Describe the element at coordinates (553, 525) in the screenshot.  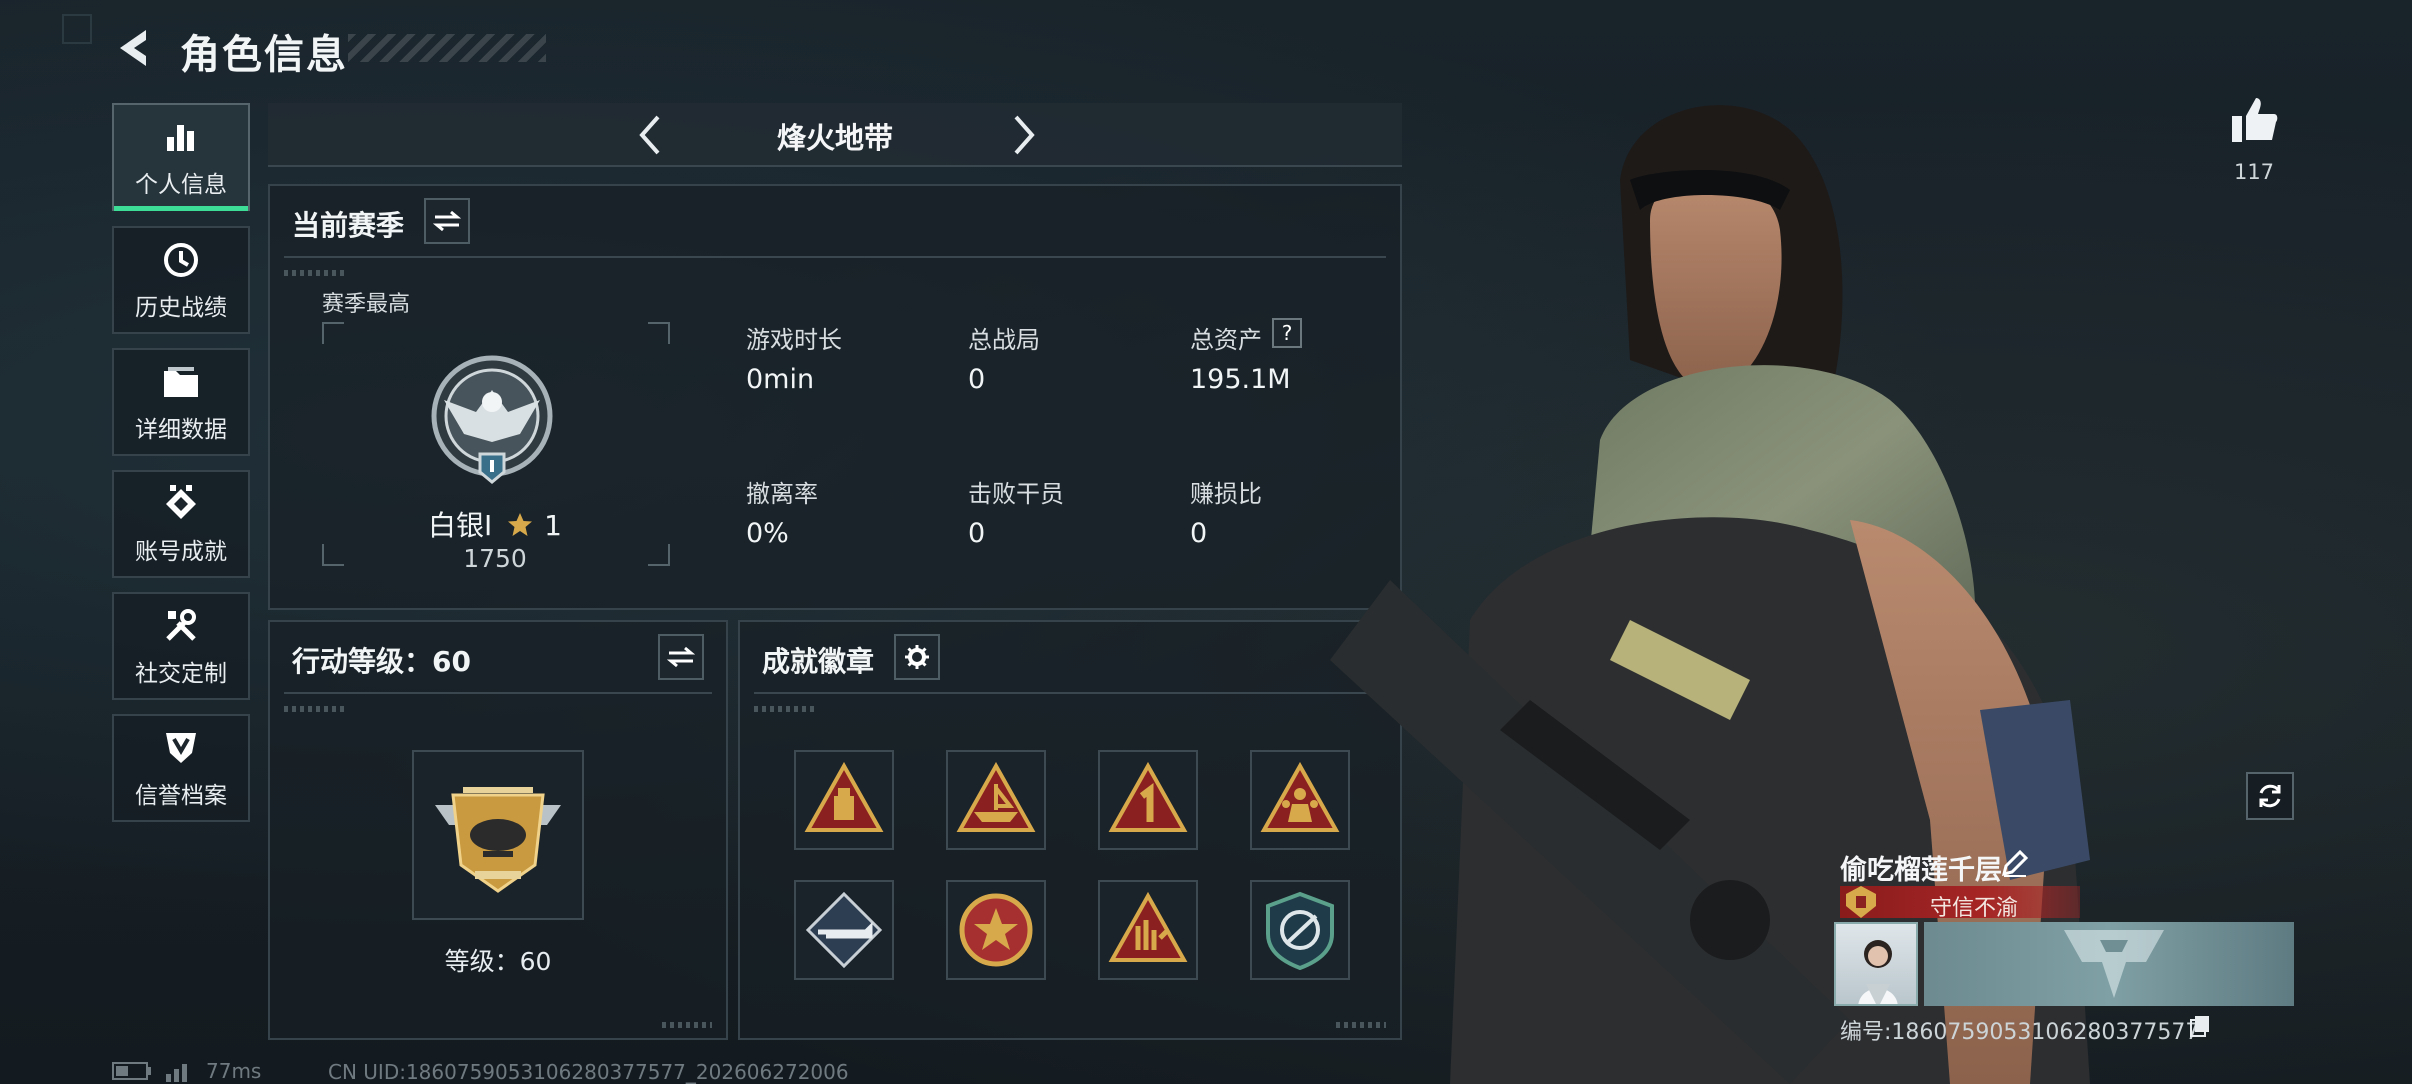
I see `rank-stars: 1` at that location.